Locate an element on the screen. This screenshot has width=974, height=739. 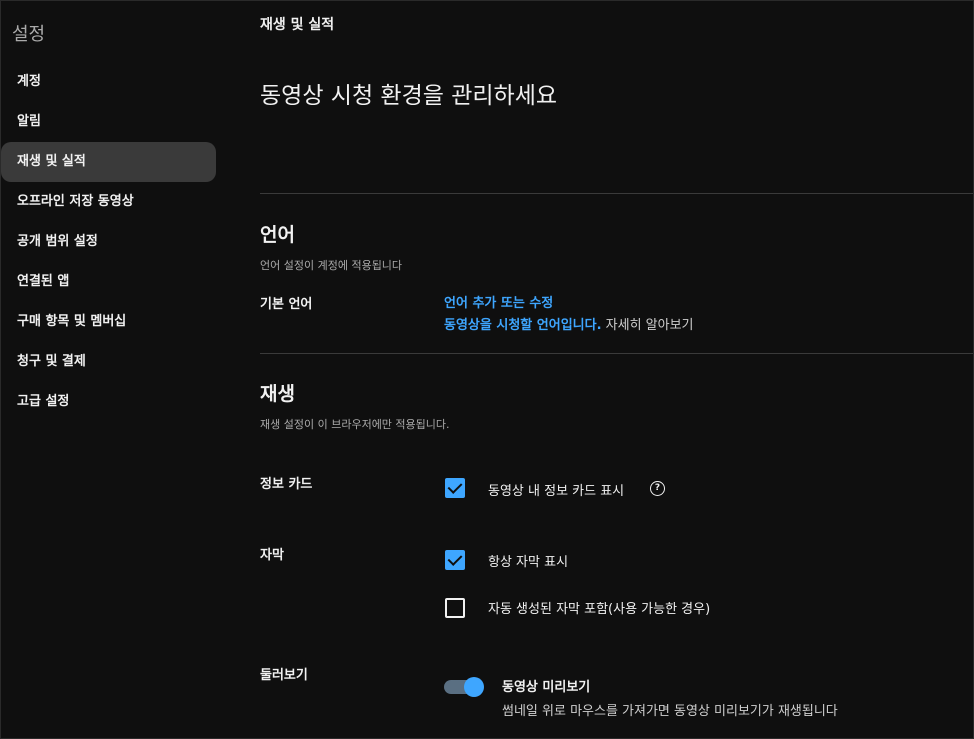
always-show-captions-text: 항상 자막 표시 is located at coordinates (528, 562).